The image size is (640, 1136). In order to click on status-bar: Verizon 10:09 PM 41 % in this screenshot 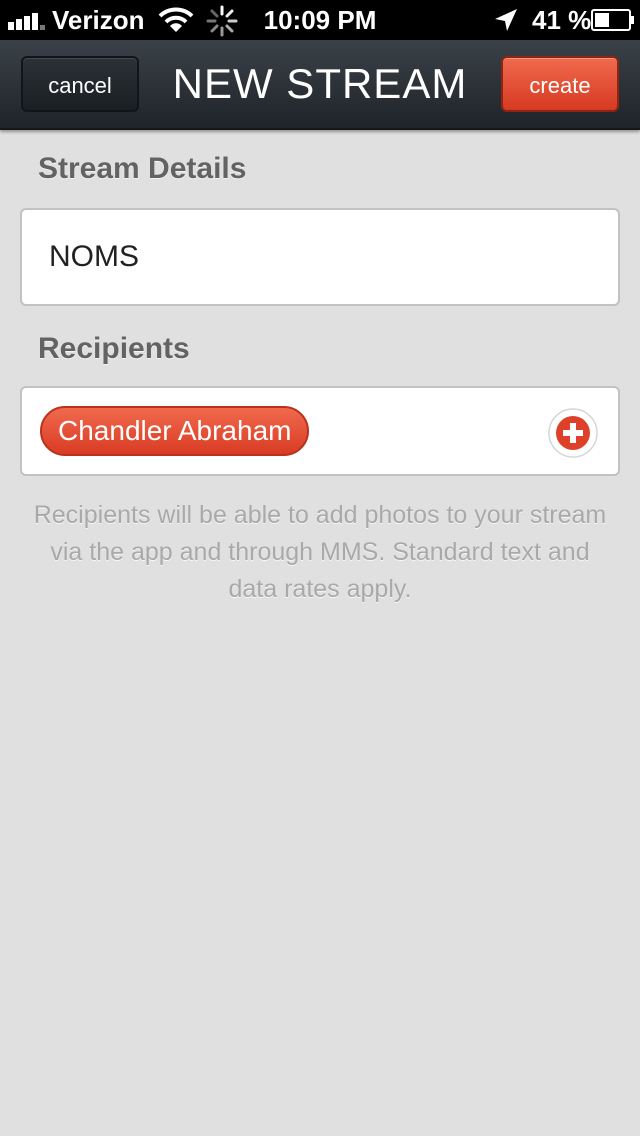, I will do `click(320, 20)`.